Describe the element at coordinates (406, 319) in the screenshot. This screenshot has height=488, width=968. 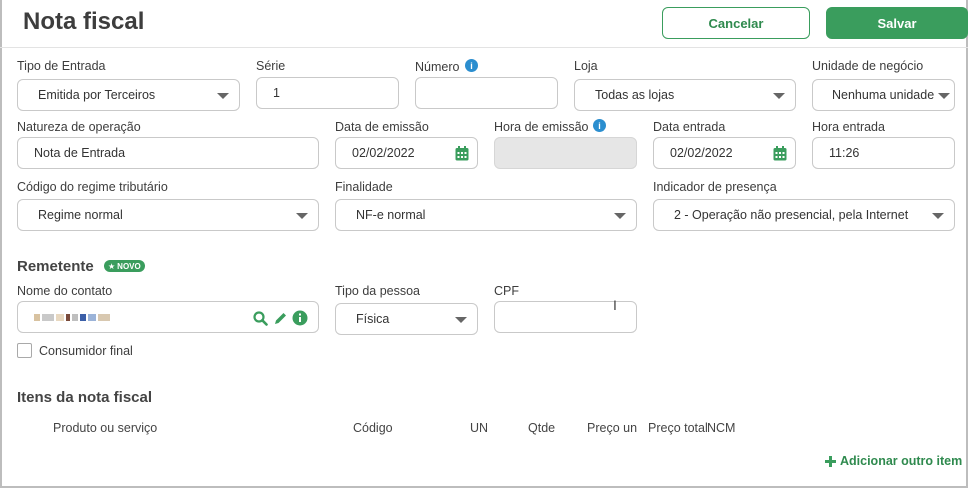
I see `tipo-pessoa-select: Física` at that location.